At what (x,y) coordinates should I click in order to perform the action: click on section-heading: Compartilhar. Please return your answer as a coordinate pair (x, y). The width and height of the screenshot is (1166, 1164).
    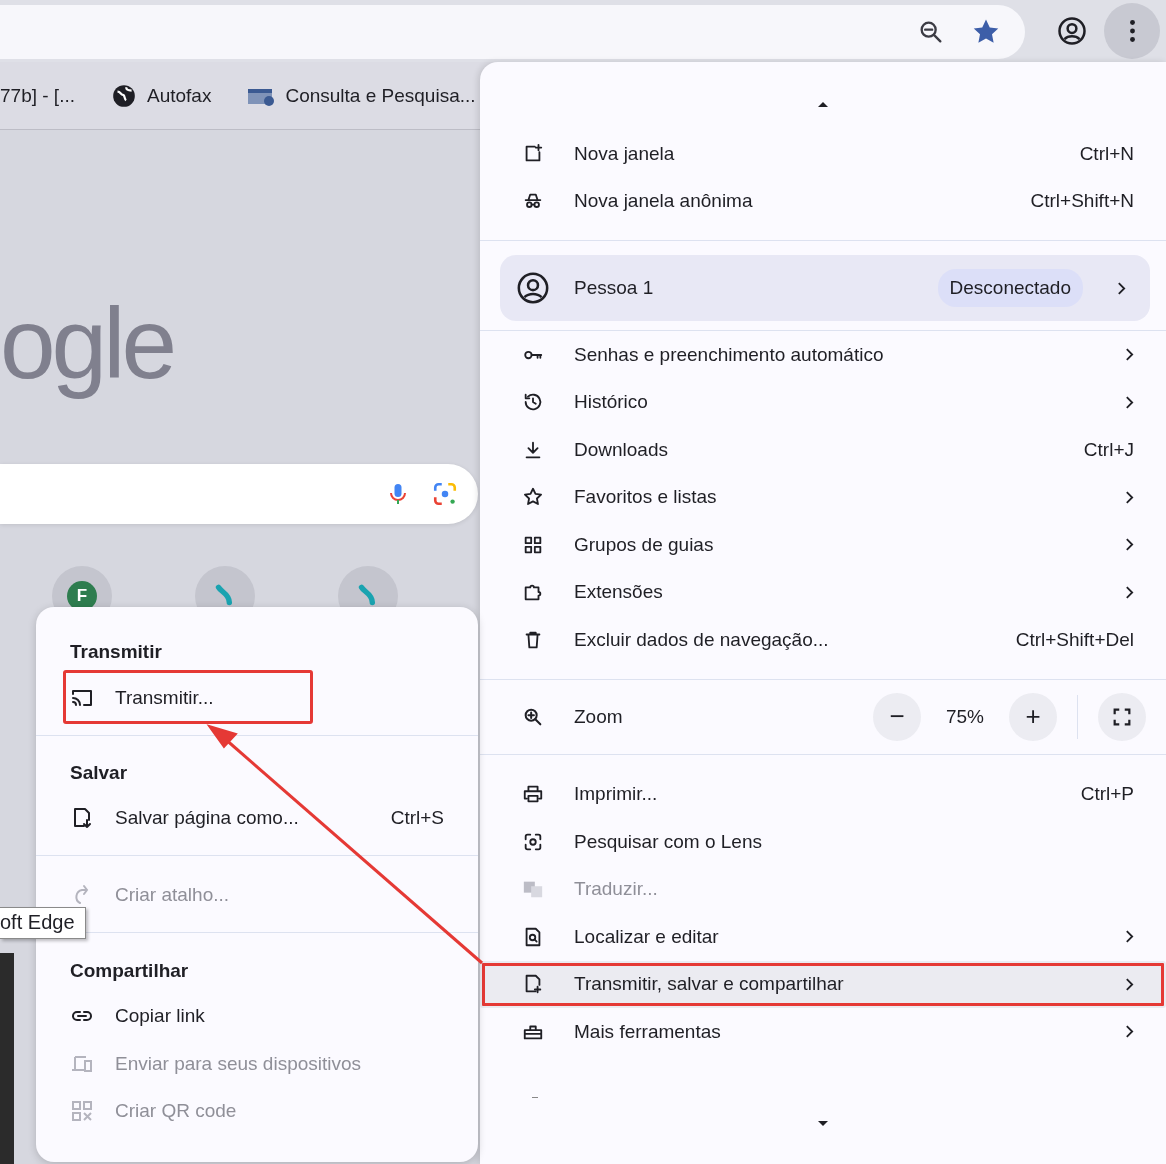
    Looking at the image, I should click on (129, 970).